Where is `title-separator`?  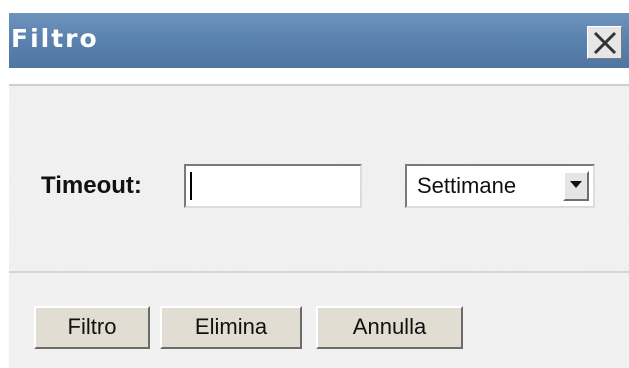 title-separator is located at coordinates (319, 76).